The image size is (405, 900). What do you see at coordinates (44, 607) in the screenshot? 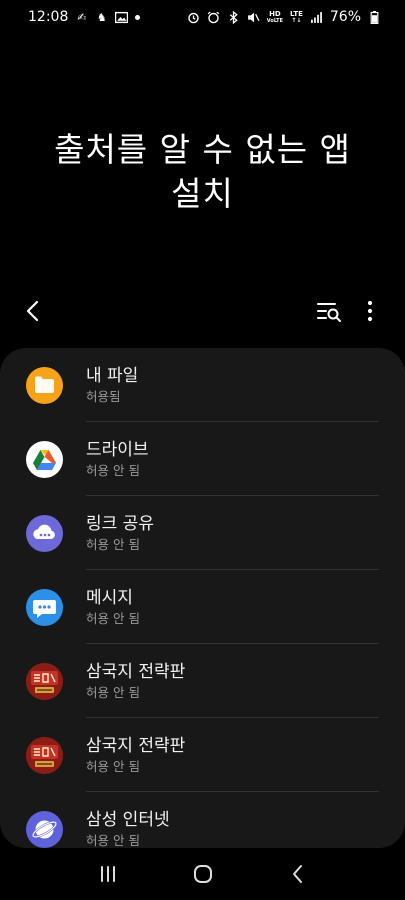
I see `message-bubble-icon` at bounding box center [44, 607].